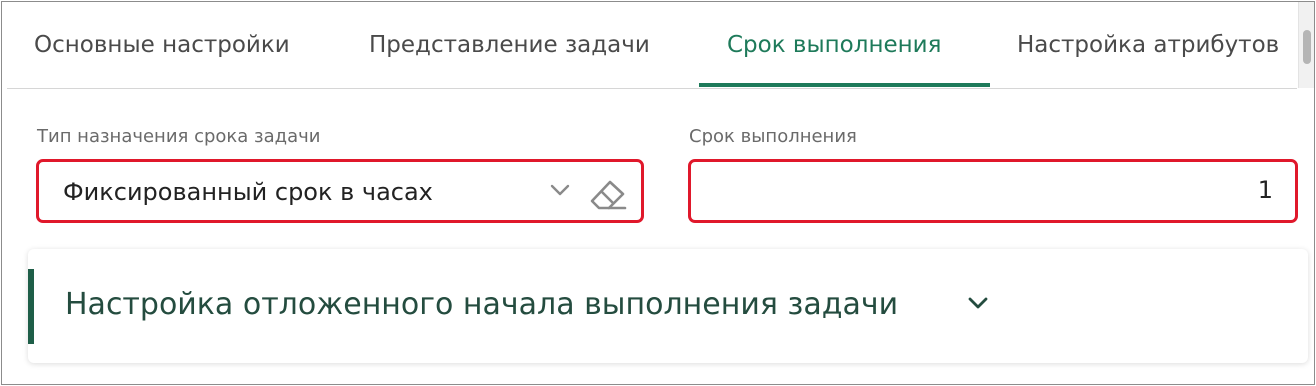 Image resolution: width=1316 pixels, height=386 pixels. I want to click on deadline-field, so click(993, 191).